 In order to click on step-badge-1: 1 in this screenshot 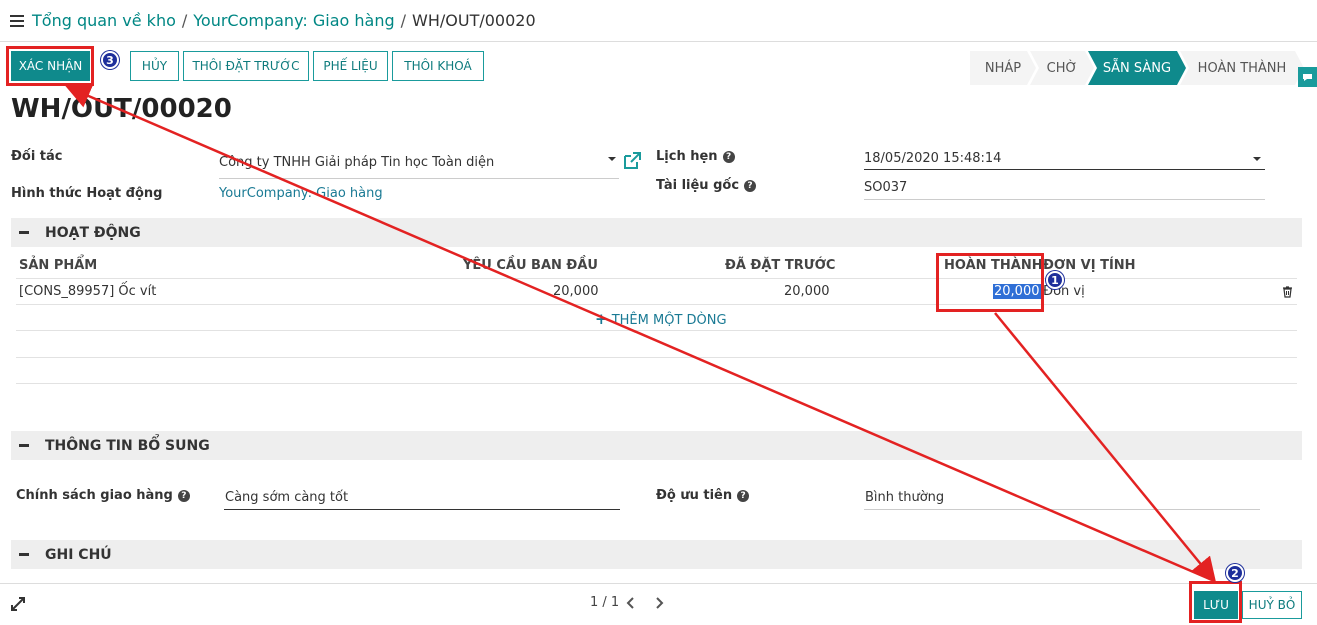, I will do `click(1055, 280)`.